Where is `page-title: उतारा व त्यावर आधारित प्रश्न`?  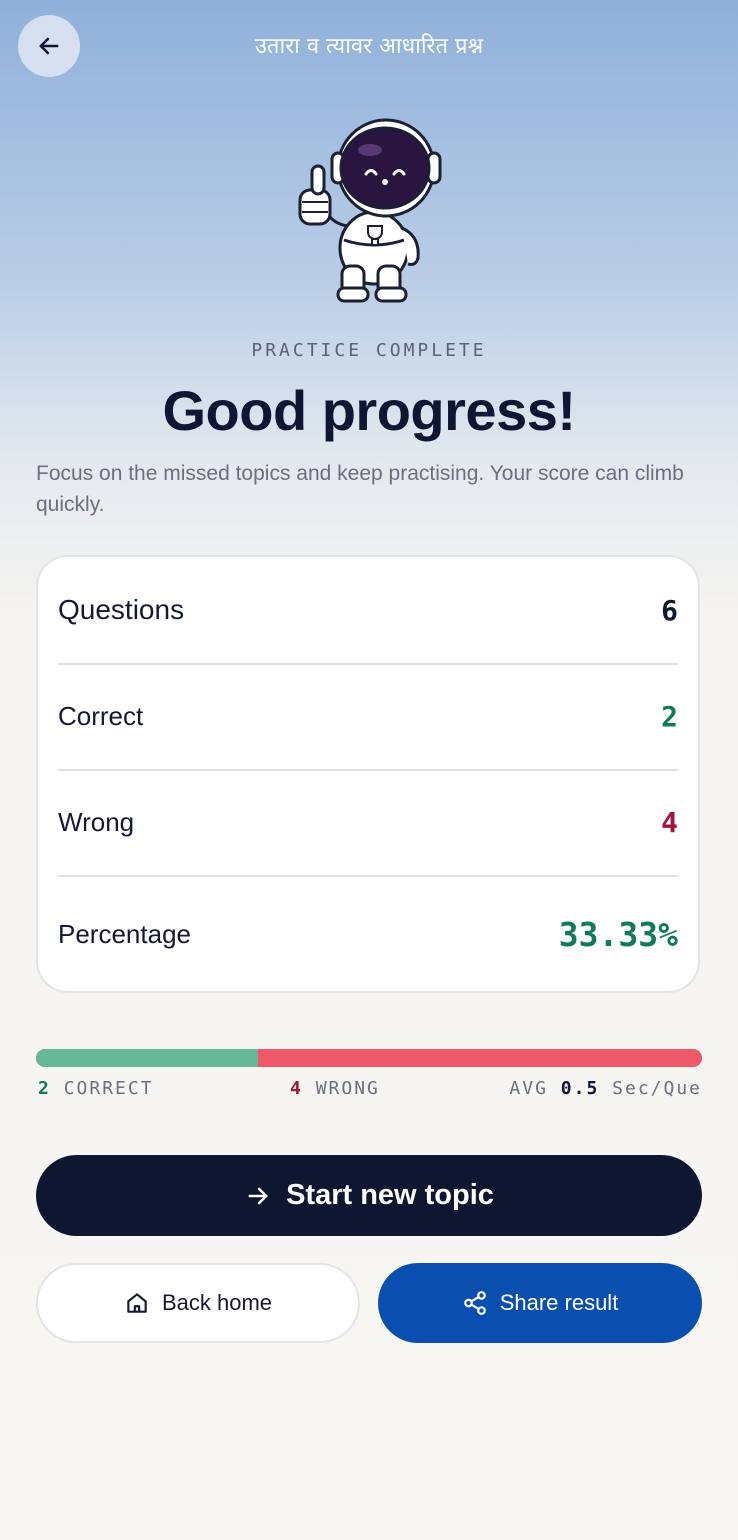
page-title: उतारा व त्यावर आधारित प्रश्न is located at coordinates (369, 46).